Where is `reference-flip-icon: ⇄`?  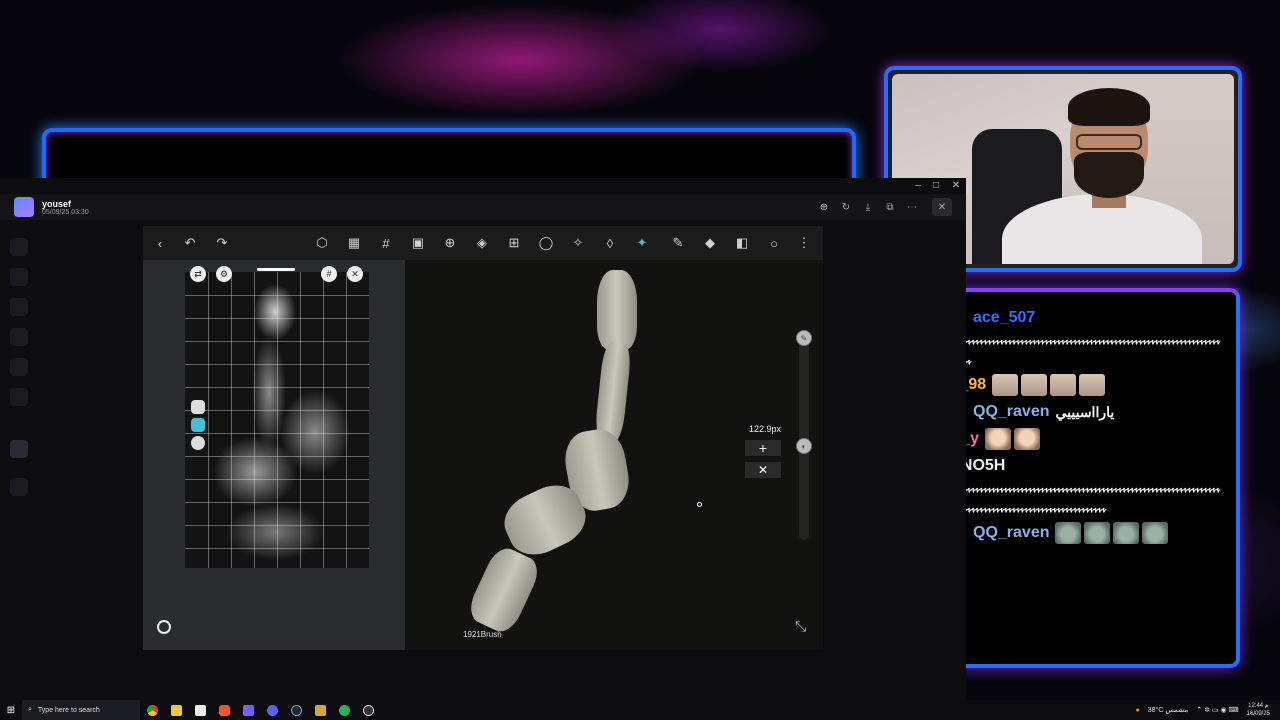
reference-flip-icon: ⇄ is located at coordinates (198, 274).